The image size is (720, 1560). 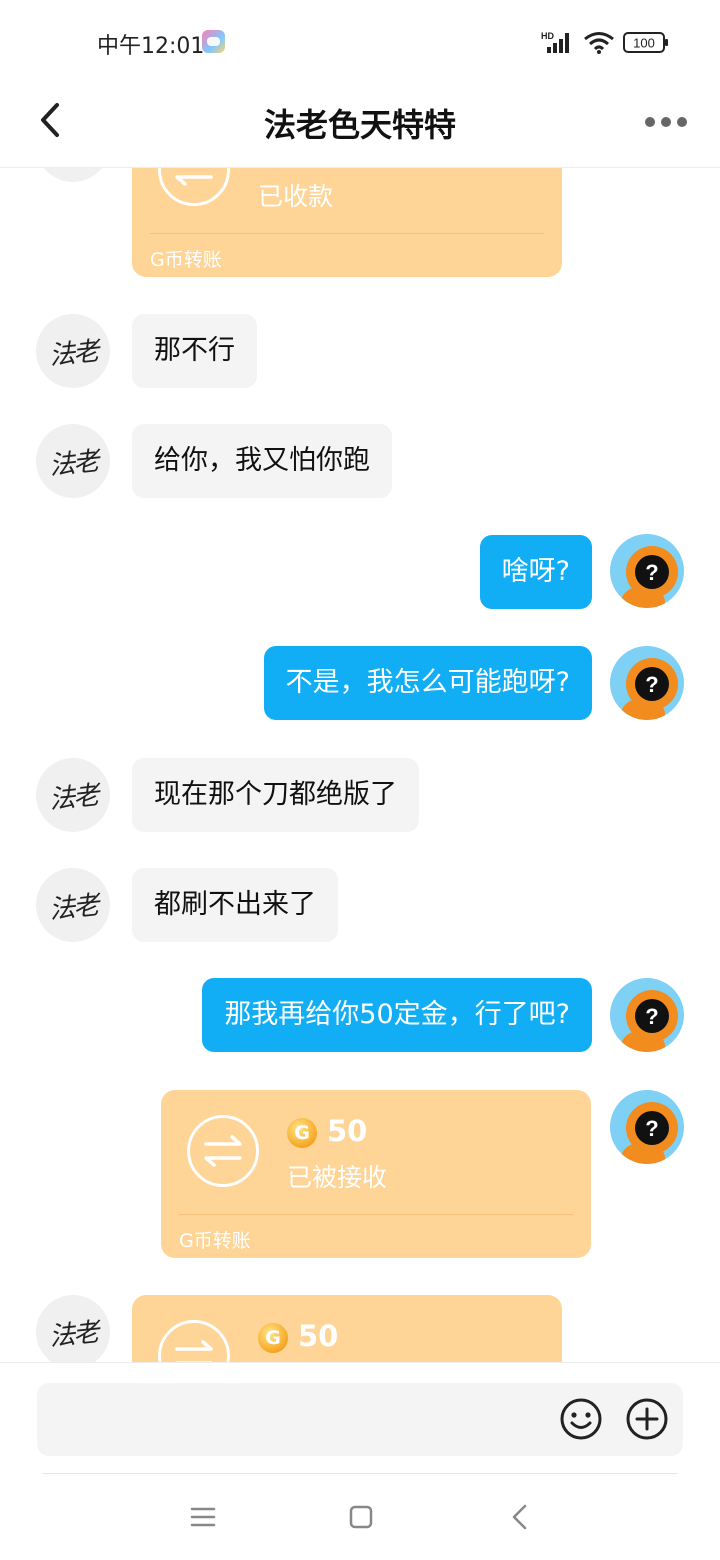 I want to click on transfer-status: 已收款, so click(x=296, y=196).